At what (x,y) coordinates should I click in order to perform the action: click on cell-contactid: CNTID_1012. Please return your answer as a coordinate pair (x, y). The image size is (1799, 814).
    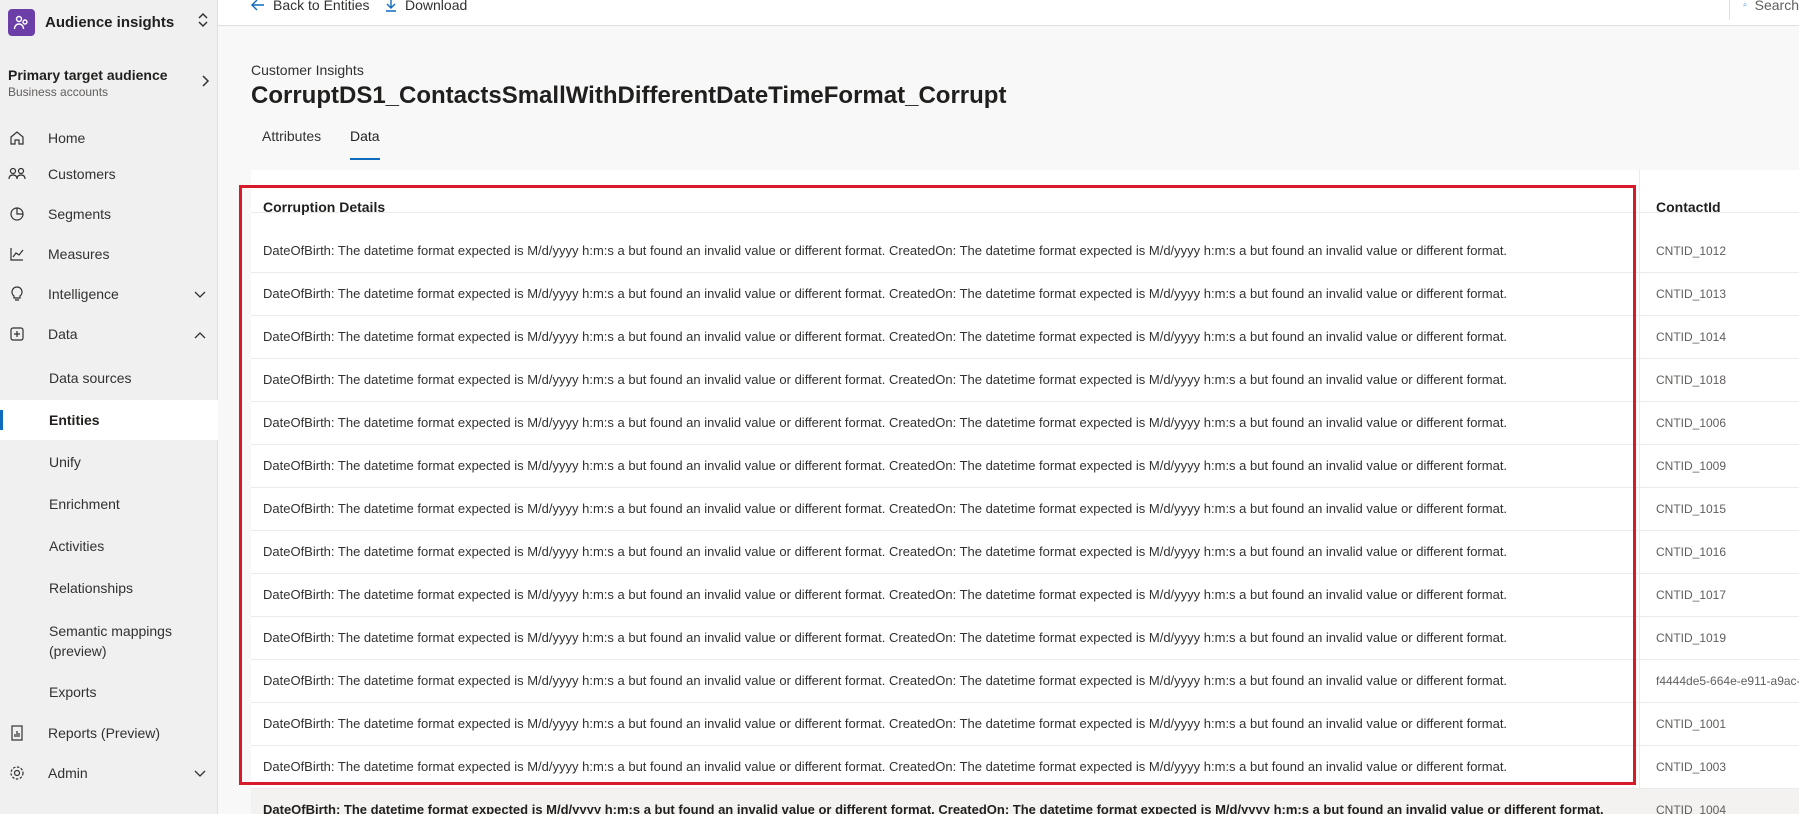
    Looking at the image, I should click on (1691, 251).